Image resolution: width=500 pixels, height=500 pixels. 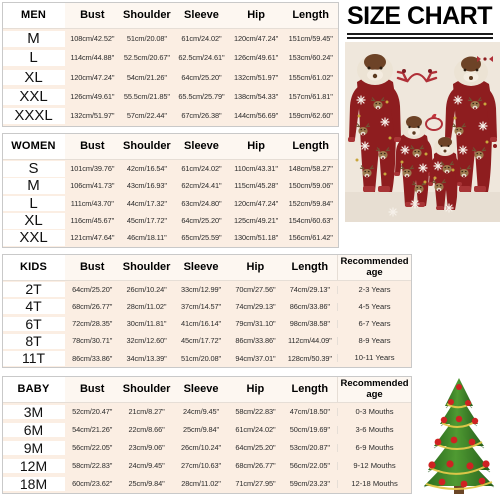 What do you see at coordinates (201, 306) in the screenshot?
I see `cell-sleeve: 37cm/14.57"` at bounding box center [201, 306].